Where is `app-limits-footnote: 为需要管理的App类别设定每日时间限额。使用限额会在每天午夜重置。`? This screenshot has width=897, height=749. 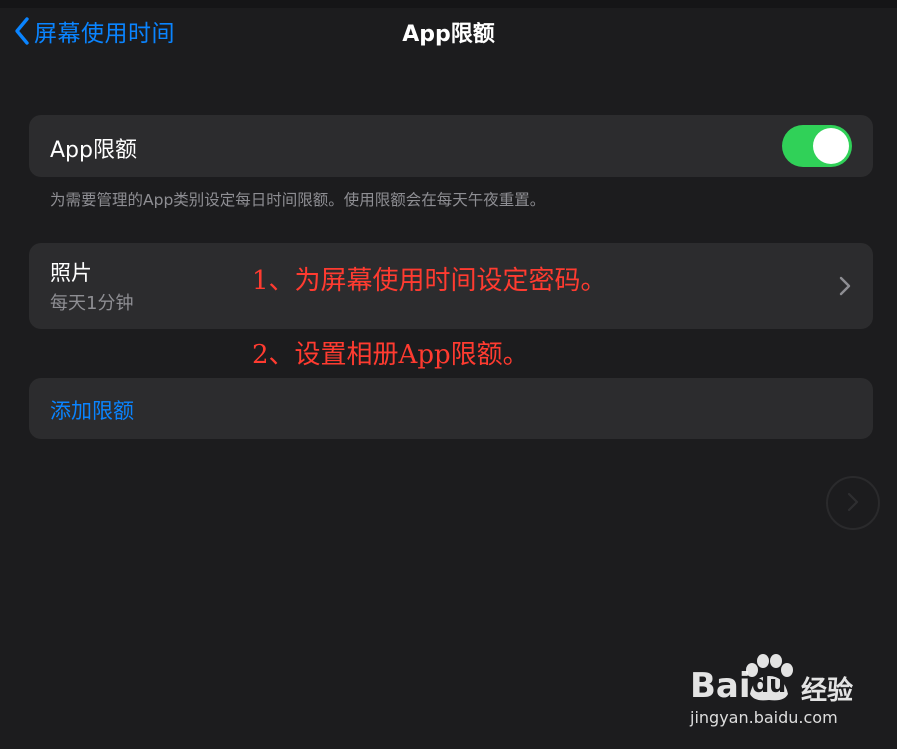
app-limits-footnote: 为需要管理的App类别设定每日时间限额。使用限额会在每天午夜重置。 is located at coordinates (298, 200).